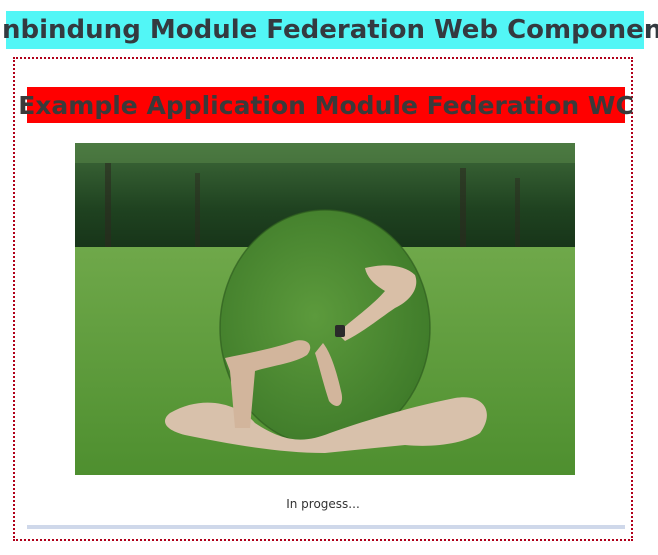  Describe the element at coordinates (326, 527) in the screenshot. I see `progress-bar` at that location.